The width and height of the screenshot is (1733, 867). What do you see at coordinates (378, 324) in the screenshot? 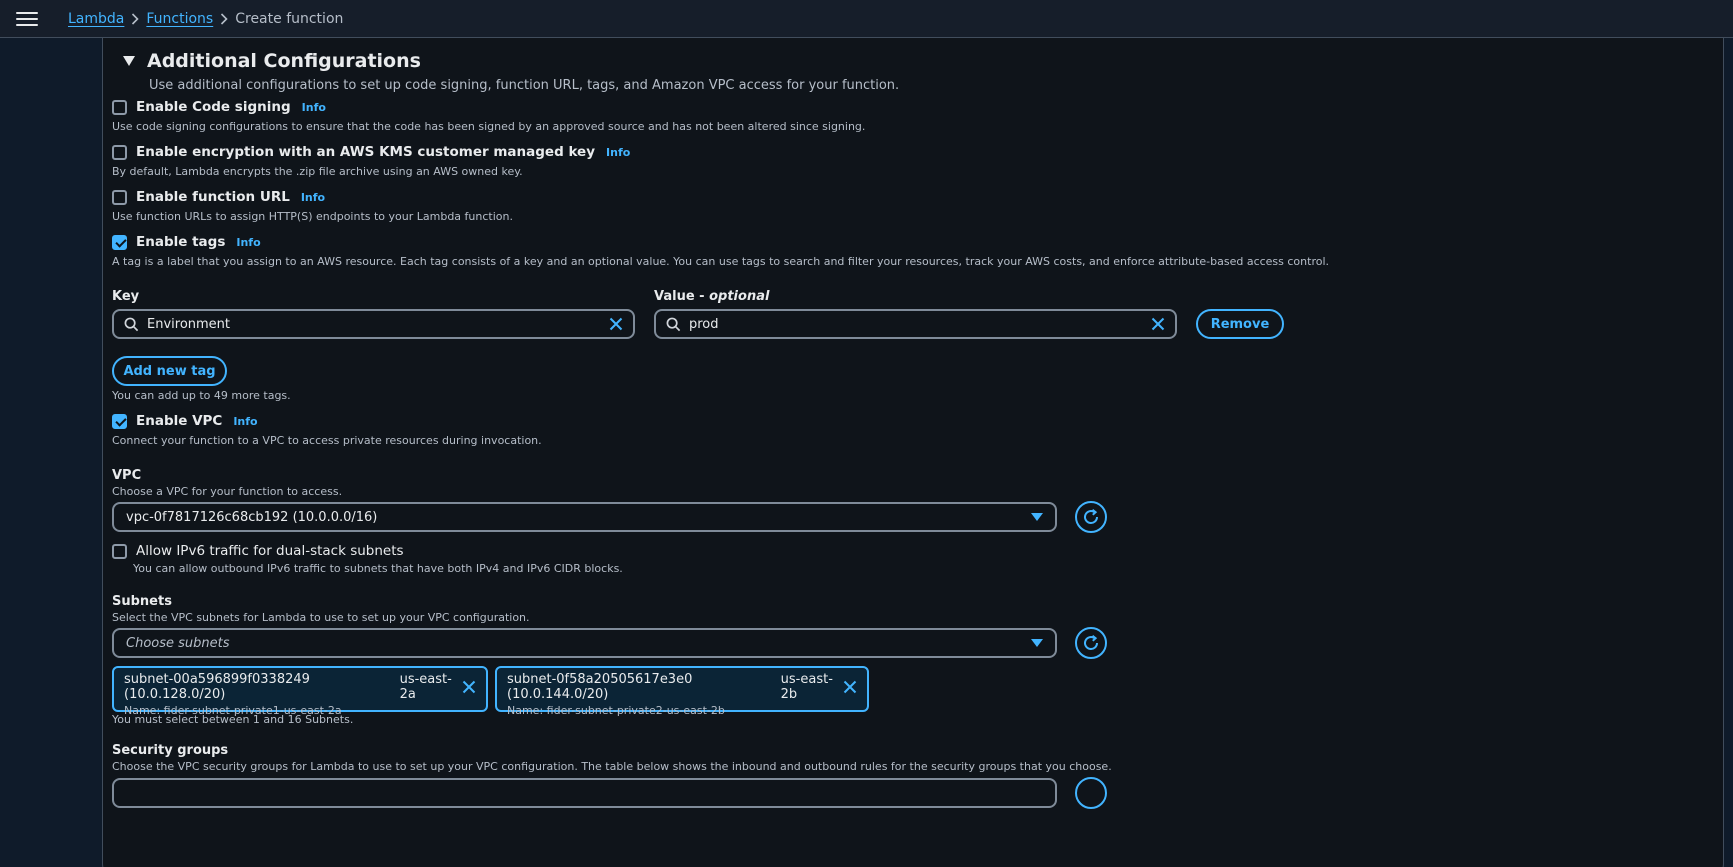
I see `tag-key-input` at bounding box center [378, 324].